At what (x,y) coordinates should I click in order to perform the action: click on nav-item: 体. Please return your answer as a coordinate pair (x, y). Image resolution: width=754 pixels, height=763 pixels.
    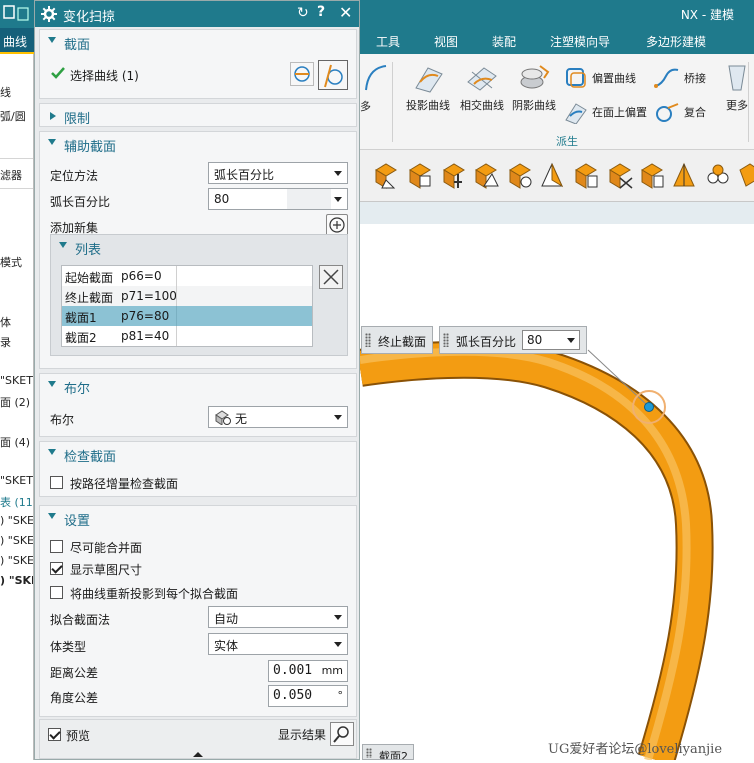
    Looking at the image, I should click on (5, 322).